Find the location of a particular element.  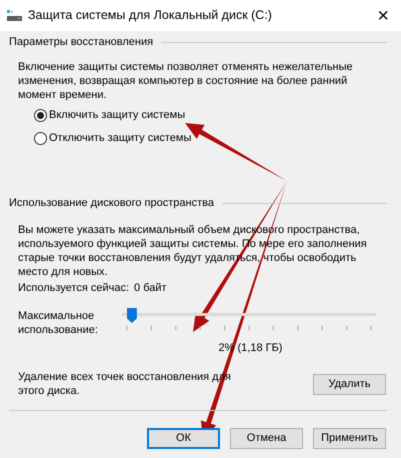

usage-label: Используется сейчас: is located at coordinates (74, 288).